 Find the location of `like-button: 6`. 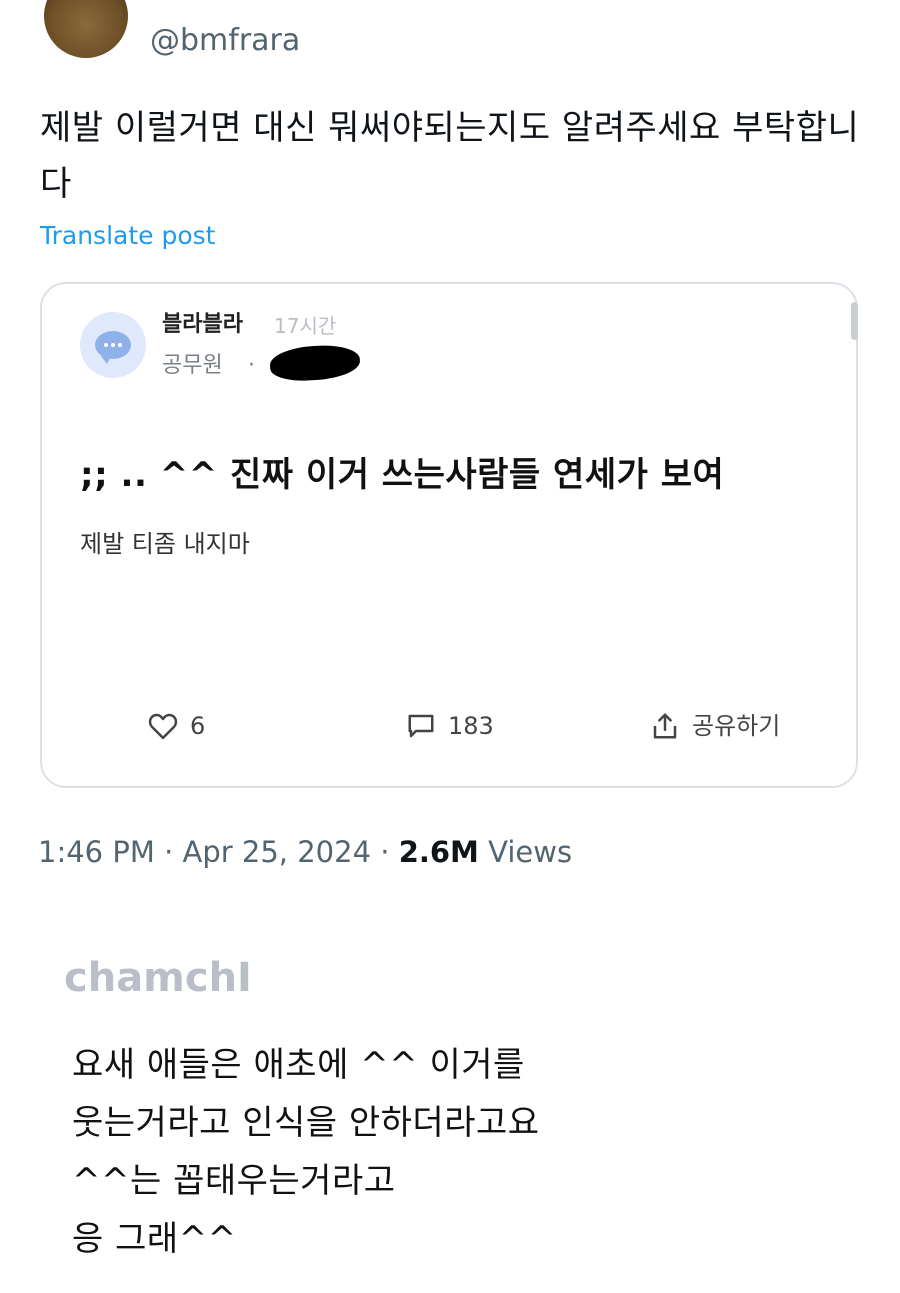

like-button: 6 is located at coordinates (176, 726).